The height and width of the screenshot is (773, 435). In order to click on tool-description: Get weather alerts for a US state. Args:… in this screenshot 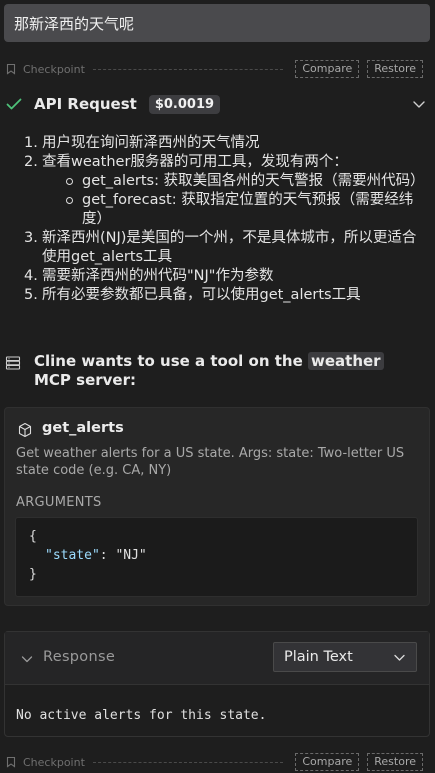, I will do `click(210, 462)`.